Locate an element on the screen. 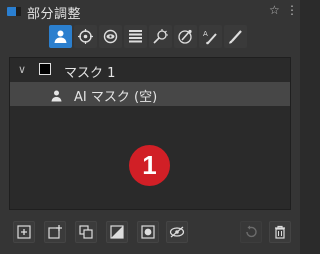 The width and height of the screenshot is (320, 254). callout-number-badge: 1 is located at coordinates (149, 165).